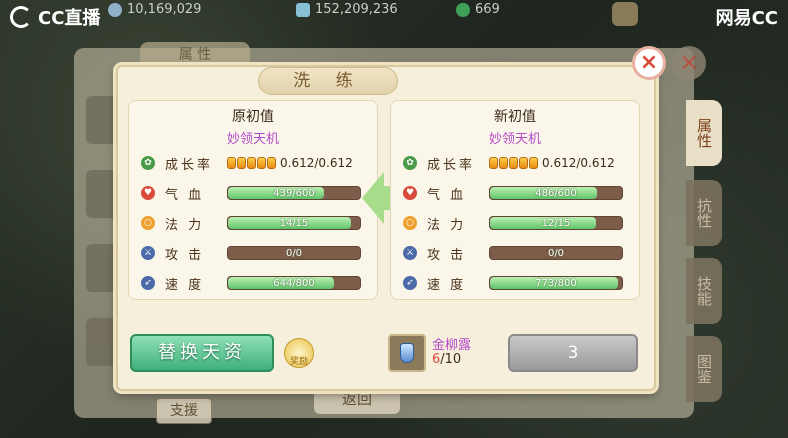 The image size is (788, 438). What do you see at coordinates (299, 353) in the screenshot?
I see `reward-badge-icon: 奖励` at bounding box center [299, 353].